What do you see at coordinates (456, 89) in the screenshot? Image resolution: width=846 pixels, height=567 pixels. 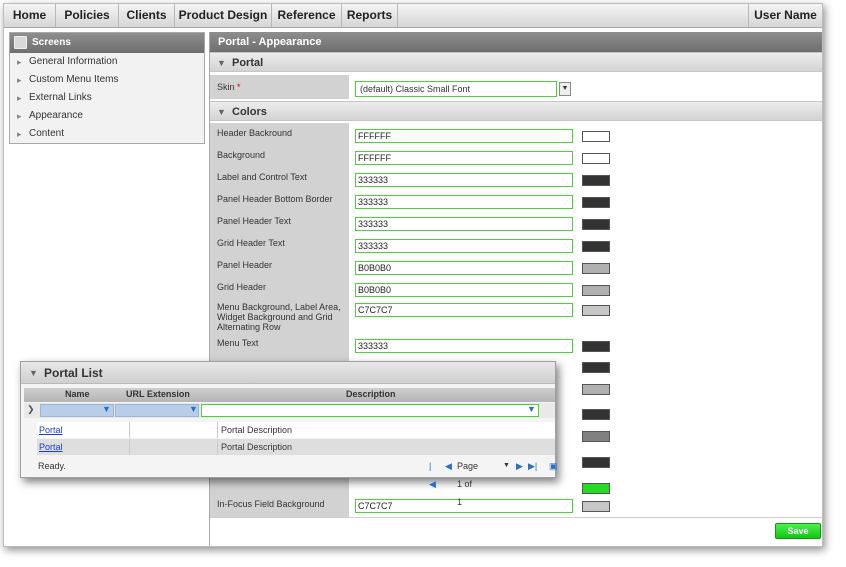 I see `skin-select-value: (default) Classic Small Font` at bounding box center [456, 89].